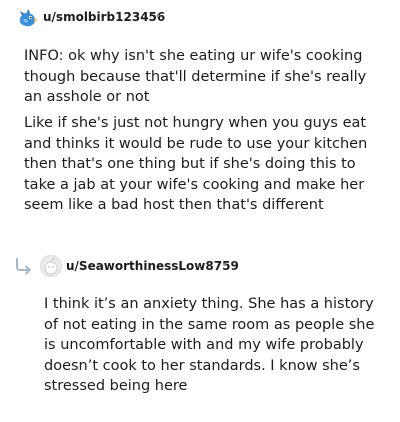 Image resolution: width=400 pixels, height=422 pixels. Describe the element at coordinates (200, 15) in the screenshot. I see `comment-header: u/smolbirb123456 •` at that location.